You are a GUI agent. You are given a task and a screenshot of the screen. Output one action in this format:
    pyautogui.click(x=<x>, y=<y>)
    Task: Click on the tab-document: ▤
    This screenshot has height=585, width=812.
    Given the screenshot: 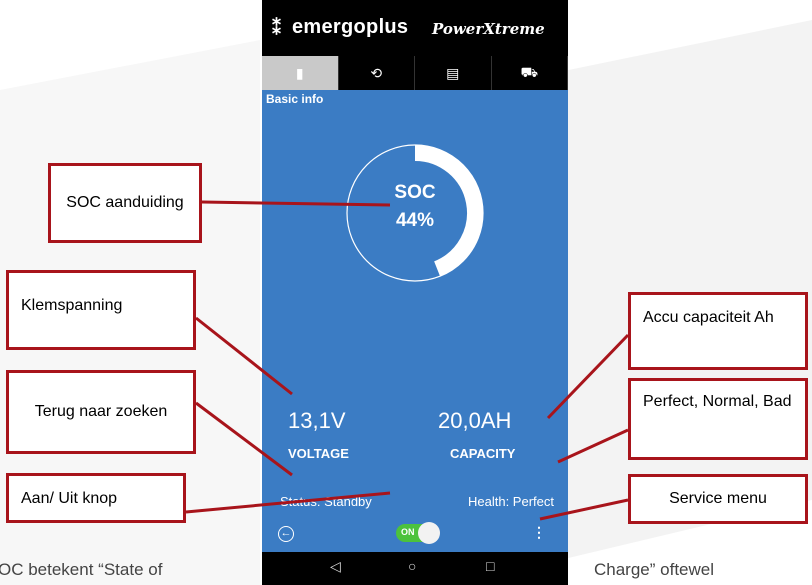 What is the action you would take?
    pyautogui.click(x=453, y=73)
    